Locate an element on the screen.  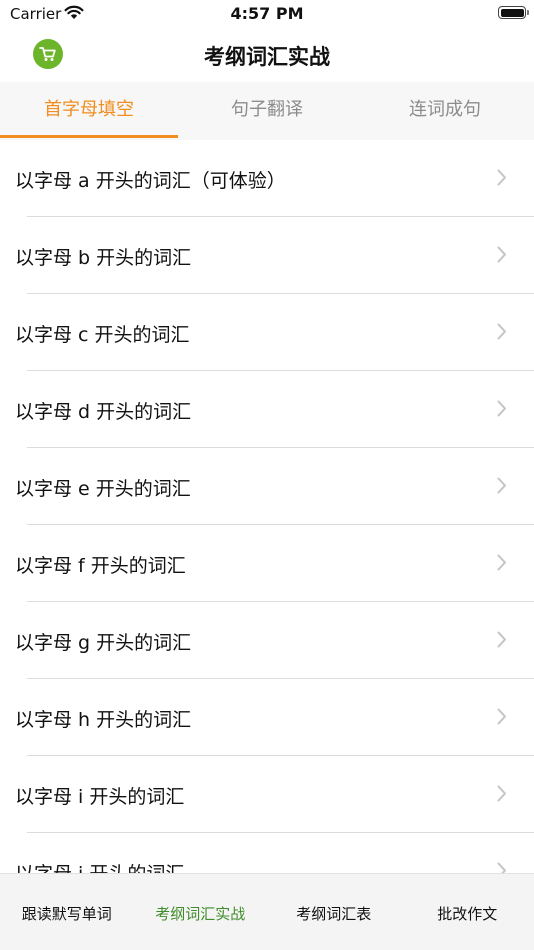
battery-icon is located at coordinates (513, 12).